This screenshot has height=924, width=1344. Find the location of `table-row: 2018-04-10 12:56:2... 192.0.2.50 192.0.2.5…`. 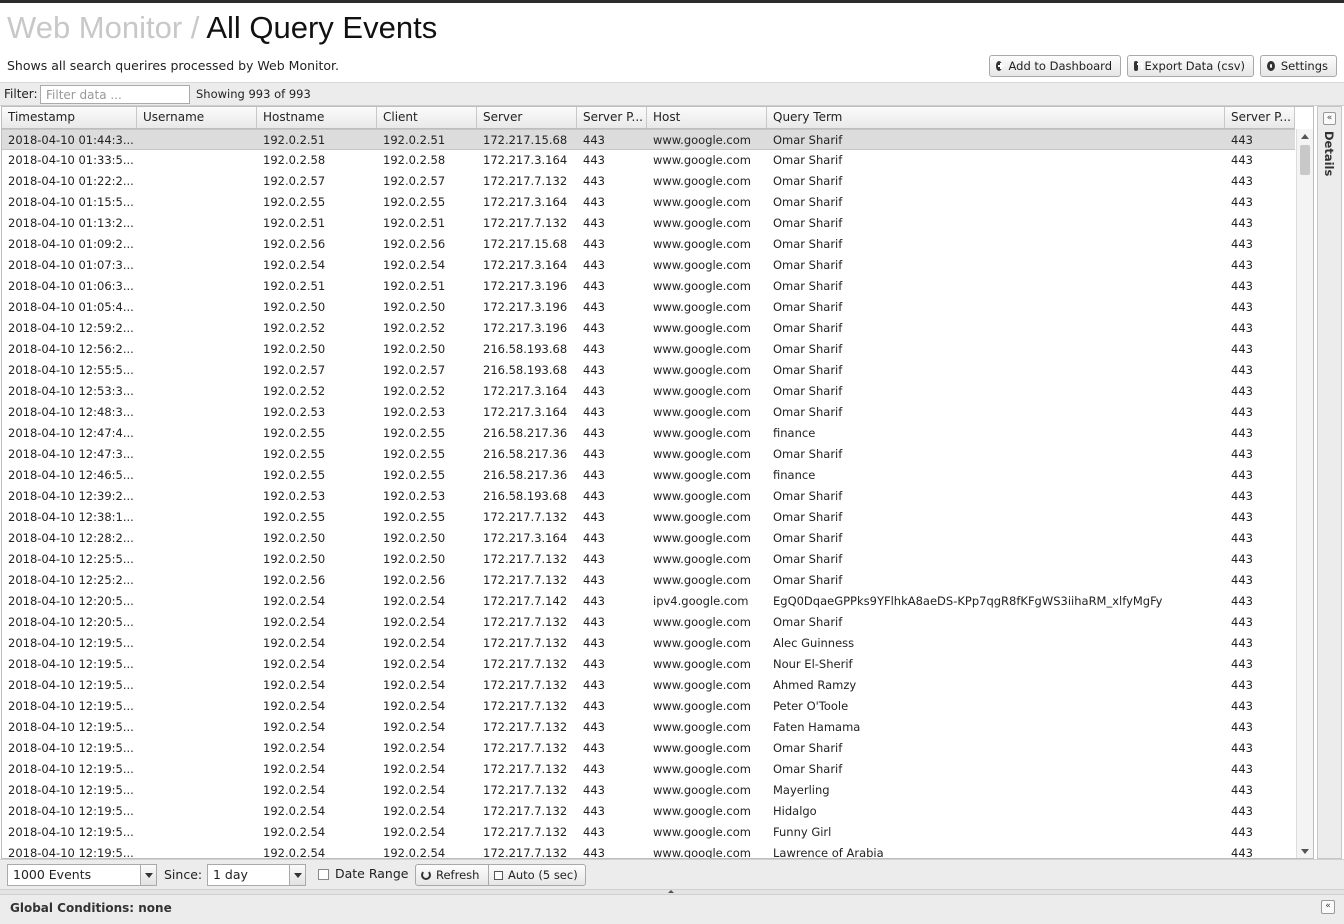

table-row: 2018-04-10 12:56:2... 192.0.2.50 192.0.2.5… is located at coordinates (648, 349).